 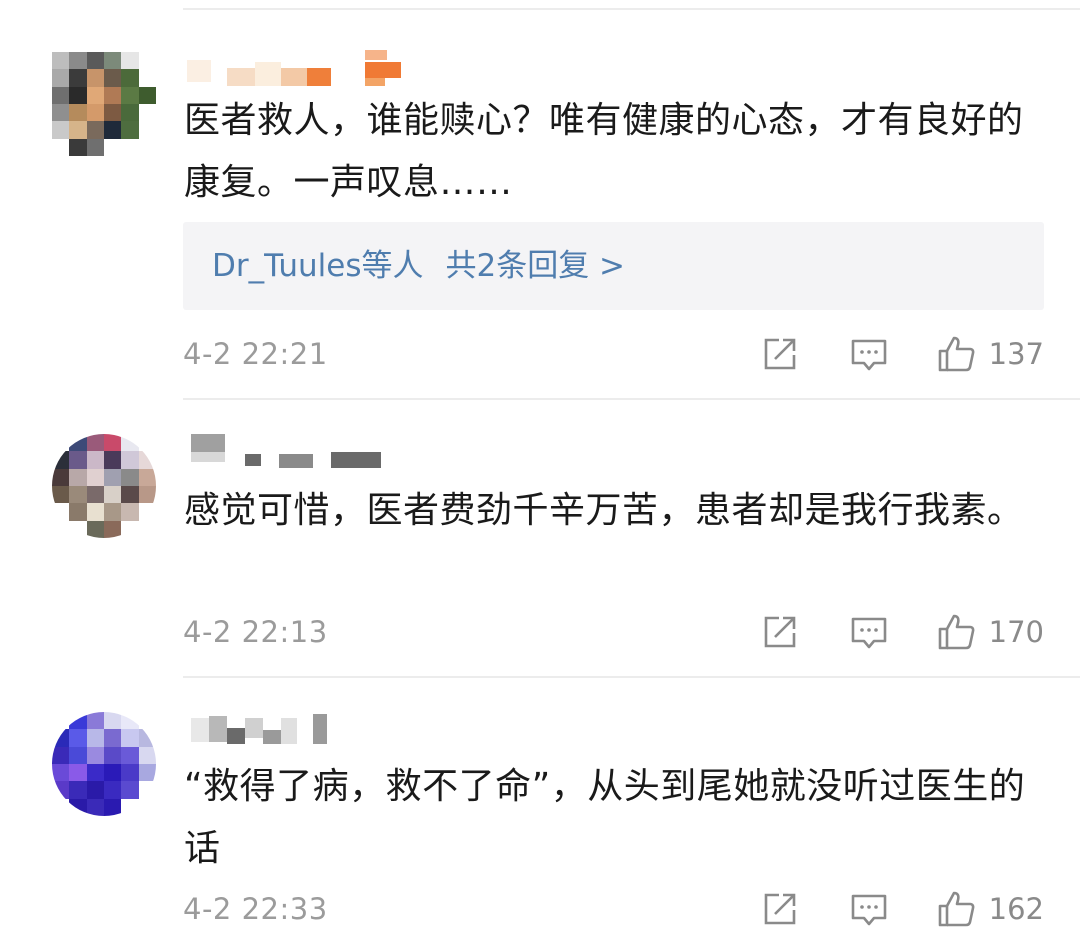 What do you see at coordinates (613, 909) in the screenshot?
I see `comment-meta: 4-2 22:33 162` at bounding box center [613, 909].